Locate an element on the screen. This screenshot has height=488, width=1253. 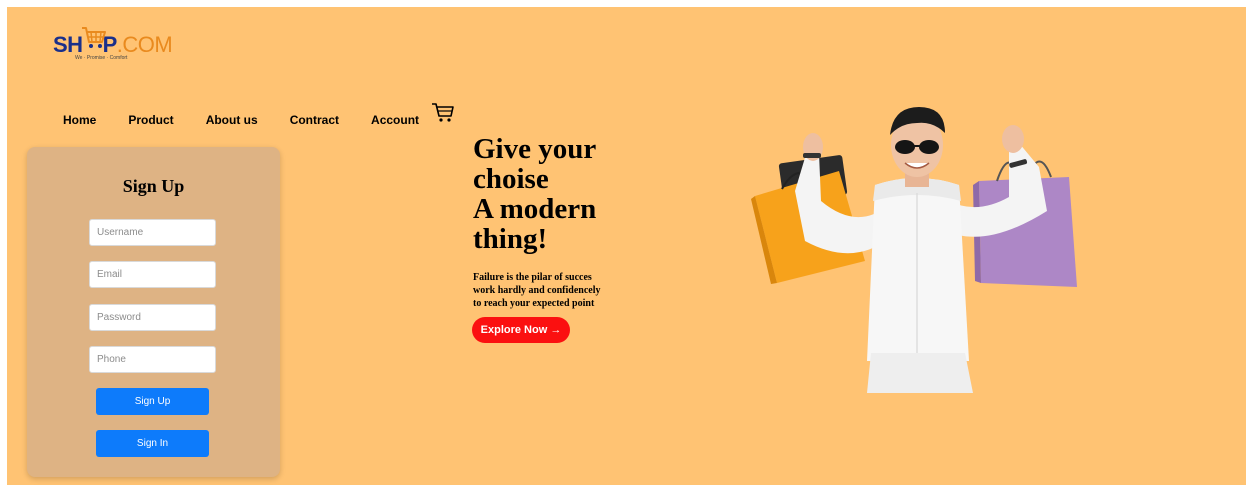
username-input is located at coordinates (152, 232).